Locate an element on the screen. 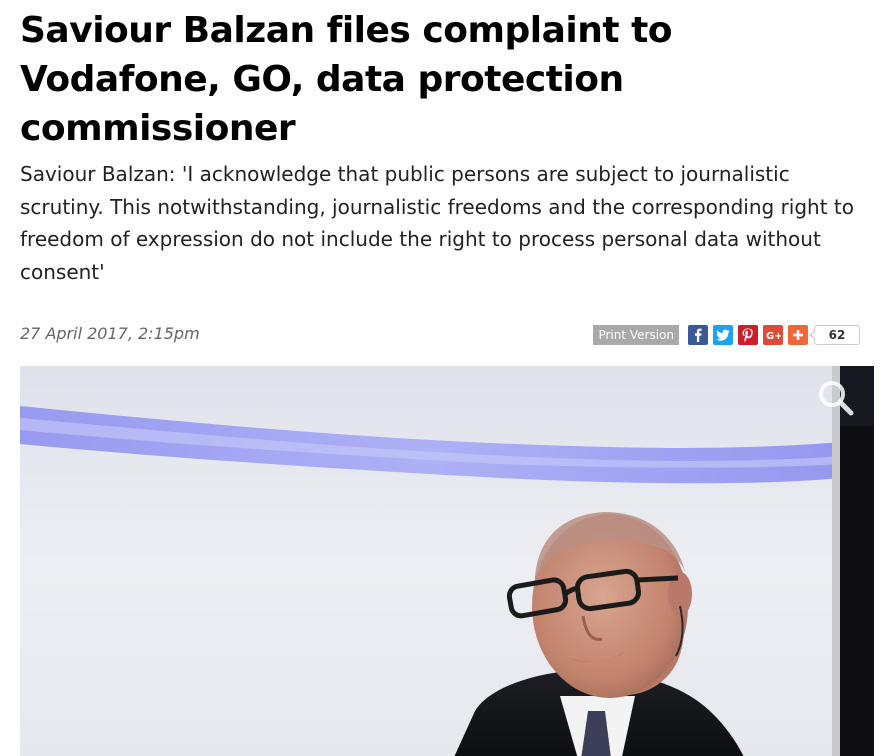 The width and height of the screenshot is (881, 756). google-plus-share-button: G+ is located at coordinates (773, 335).